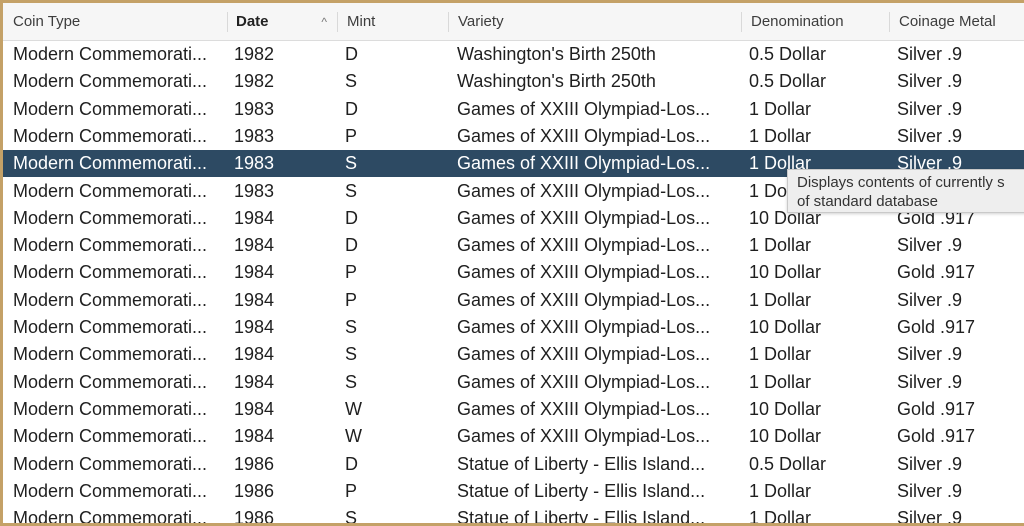  I want to click on column-header-denomination: Denomination, so click(815, 22).